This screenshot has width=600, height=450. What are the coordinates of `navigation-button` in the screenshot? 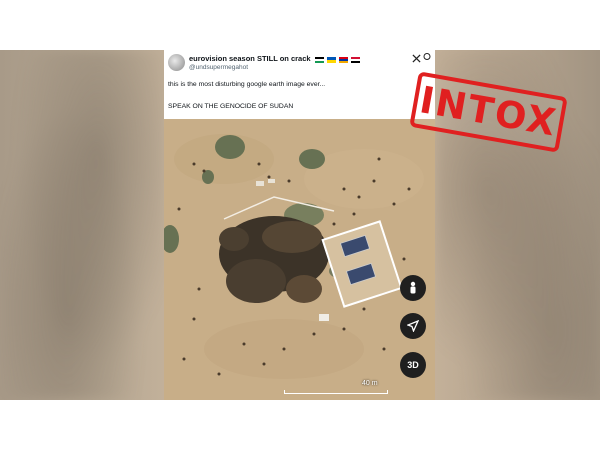 It's located at (413, 326).